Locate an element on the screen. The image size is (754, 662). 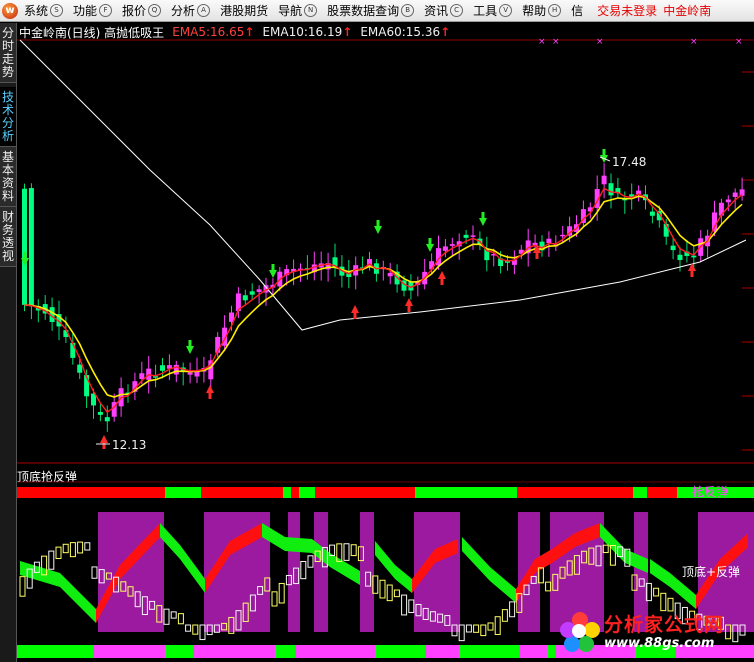
low-price-label: 12.13 is located at coordinates (129, 445).